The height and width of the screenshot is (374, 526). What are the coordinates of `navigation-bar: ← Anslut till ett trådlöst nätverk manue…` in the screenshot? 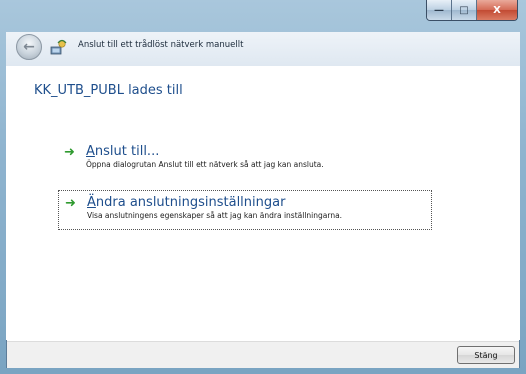 It's located at (263, 49).